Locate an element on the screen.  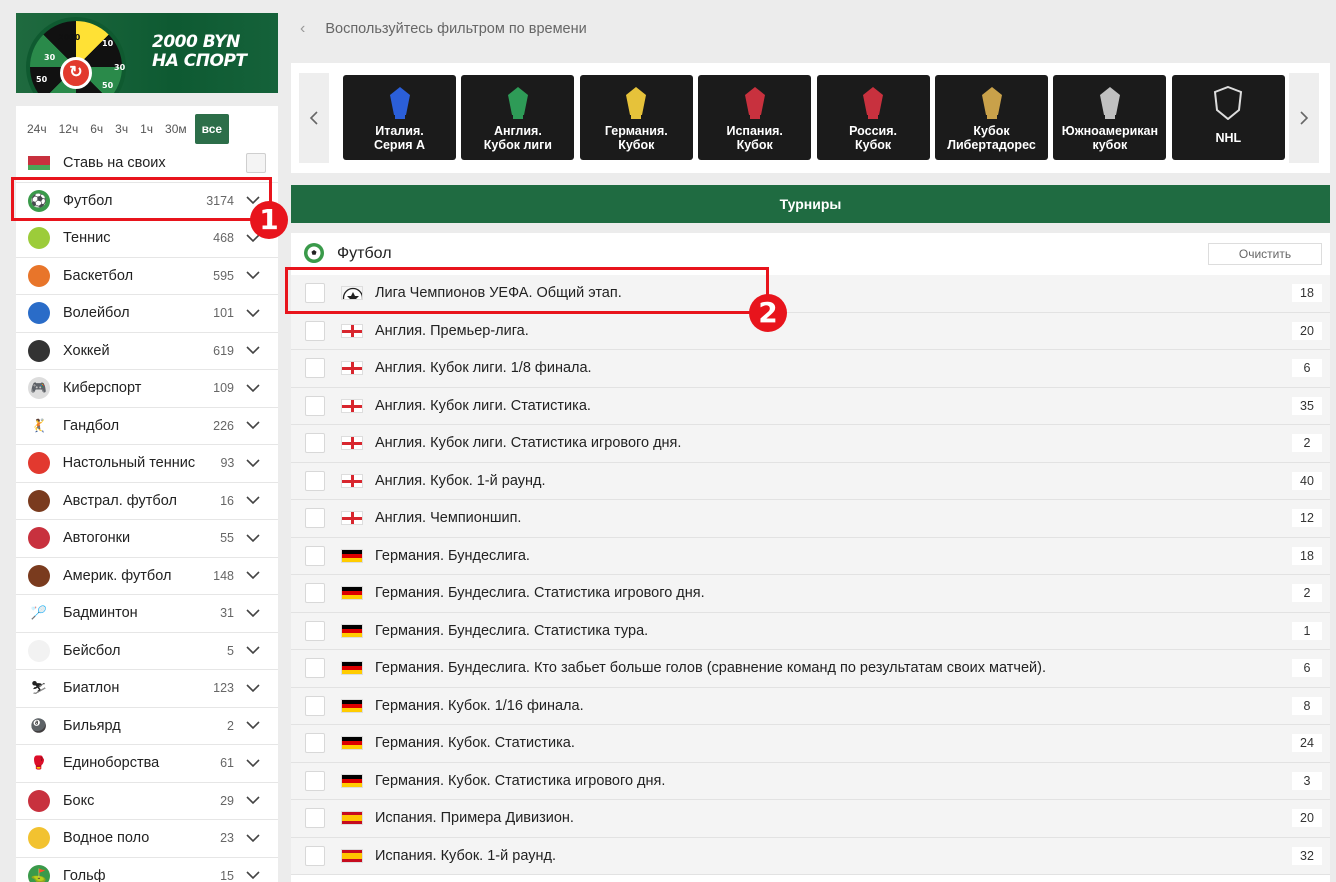
sport-item-5: 🎮 Киберспорт 109 is located at coordinates (147, 389).